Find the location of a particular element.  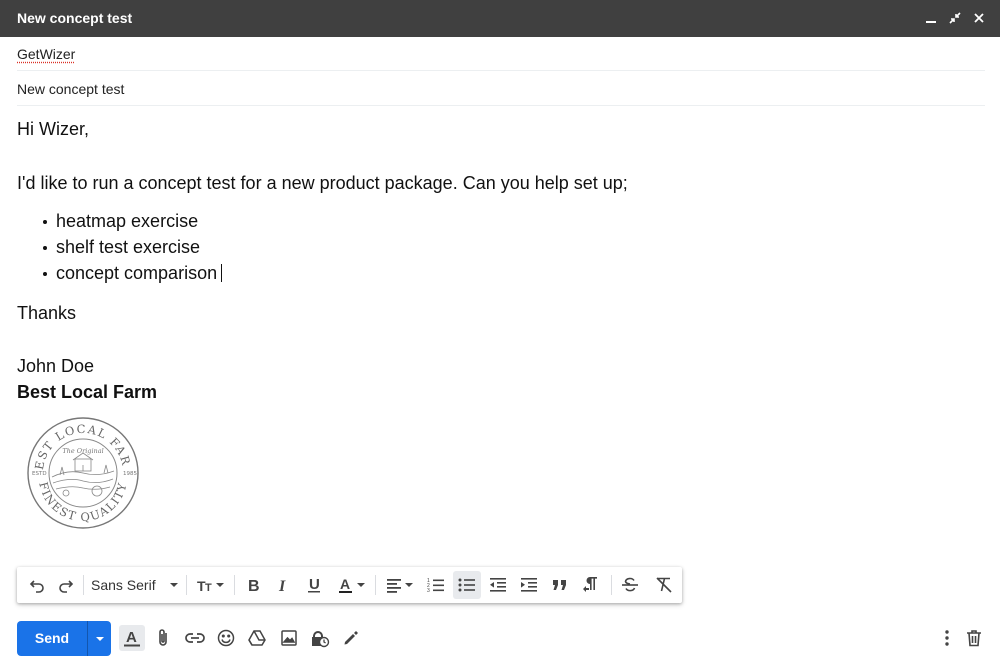

greeting-text: Hi Wizer, is located at coordinates (53, 129).